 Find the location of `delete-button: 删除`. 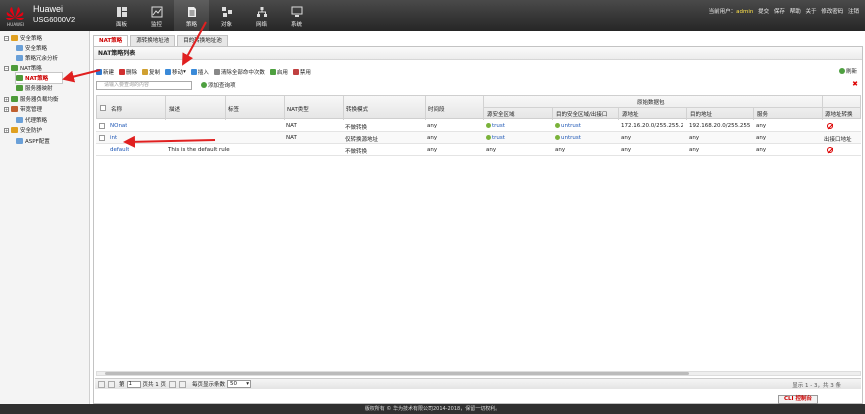

delete-button: 删除 is located at coordinates (128, 72).